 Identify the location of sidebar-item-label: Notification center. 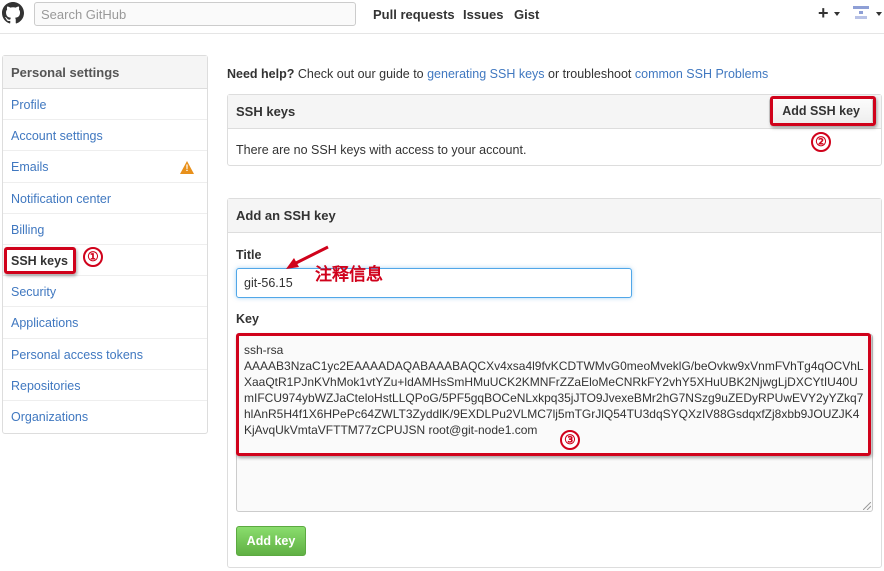
(61, 198).